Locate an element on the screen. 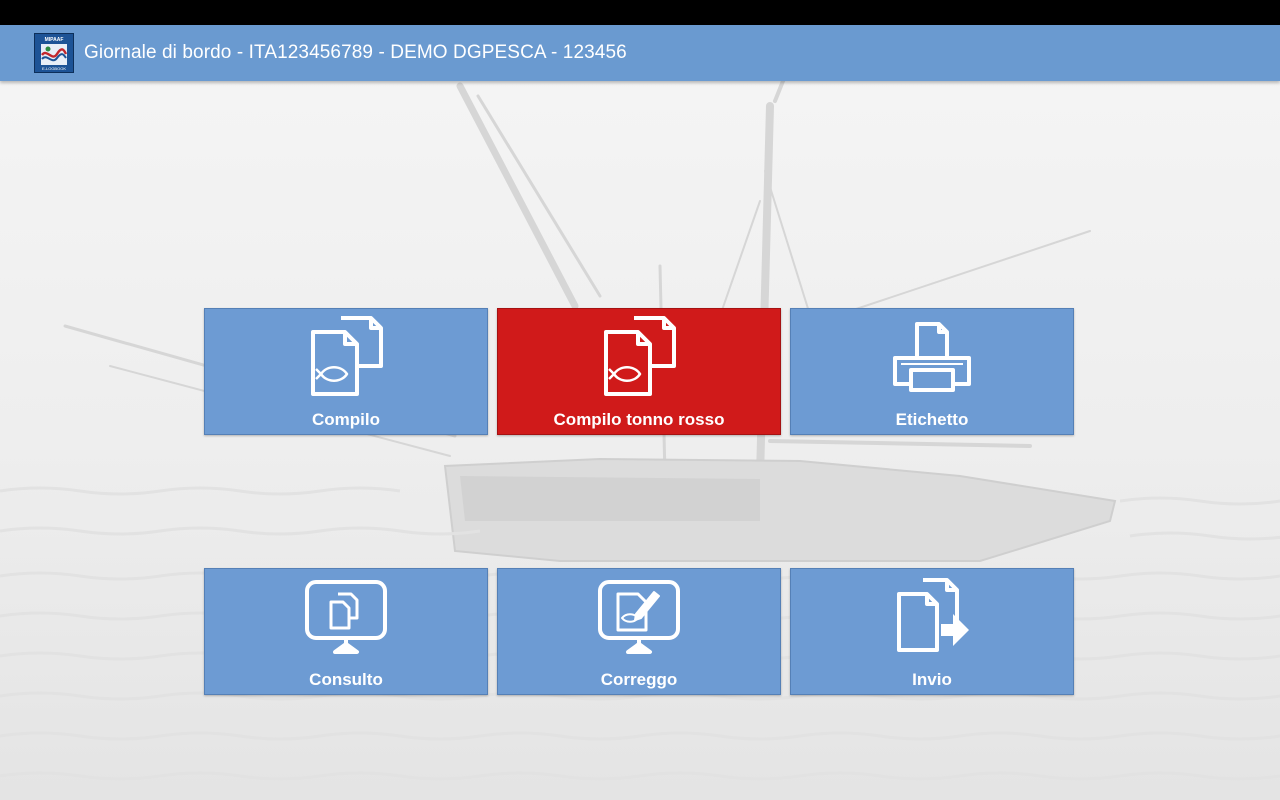 This screenshot has width=1280, height=800. tile-label: Consulto is located at coordinates (346, 679).